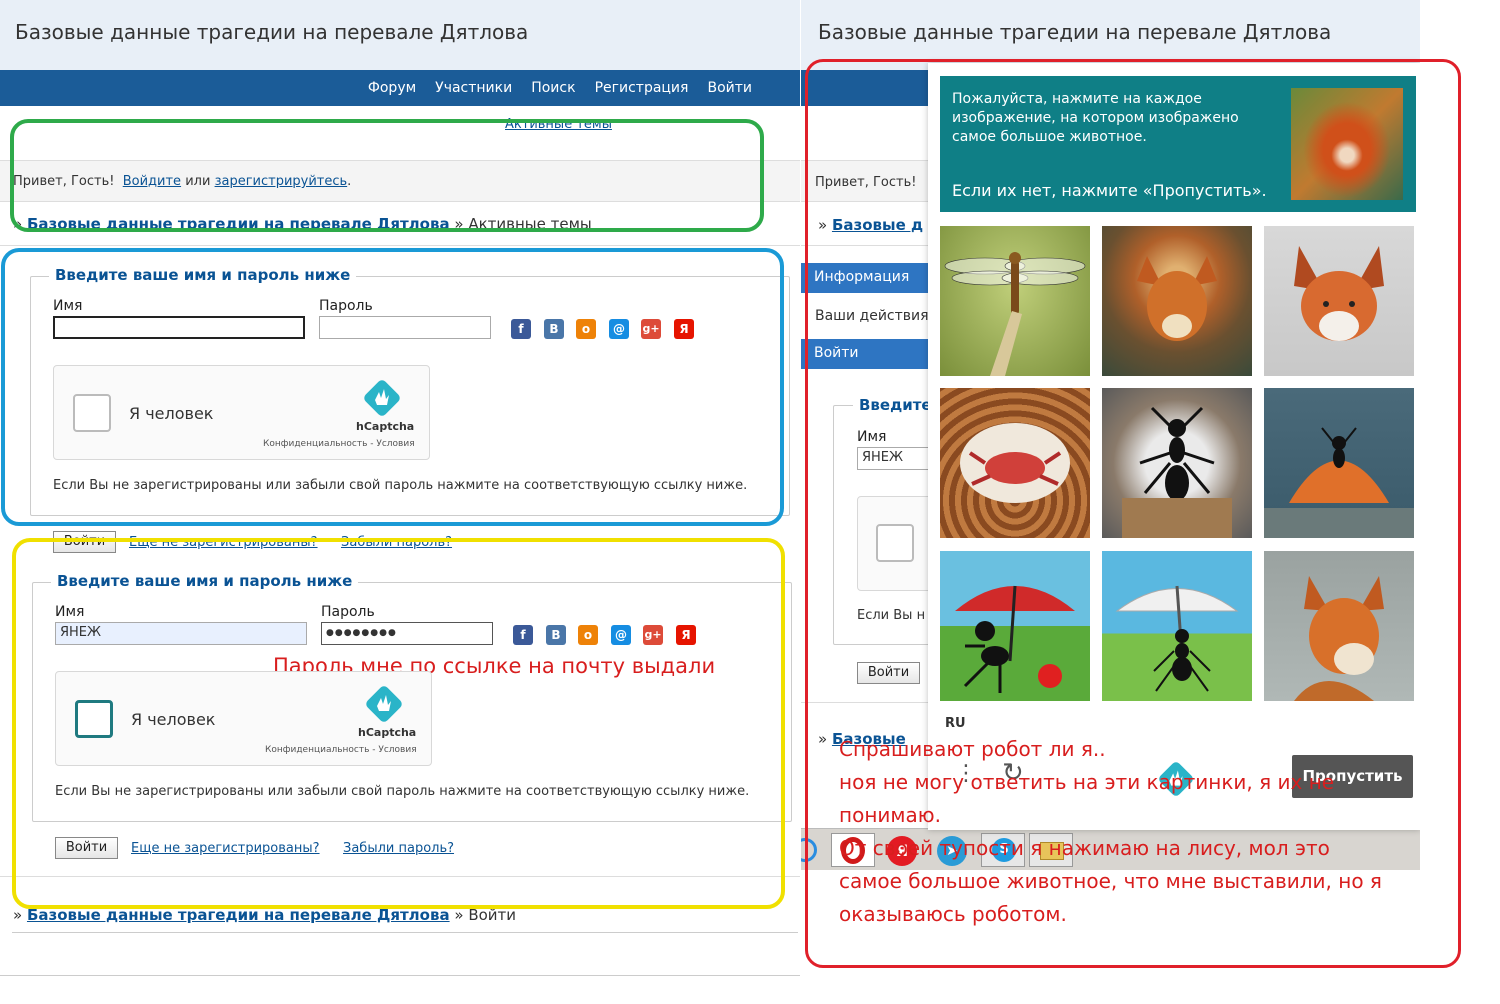 This screenshot has width=1500, height=1004. I want to click on nav-search: Поиск, so click(553, 88).